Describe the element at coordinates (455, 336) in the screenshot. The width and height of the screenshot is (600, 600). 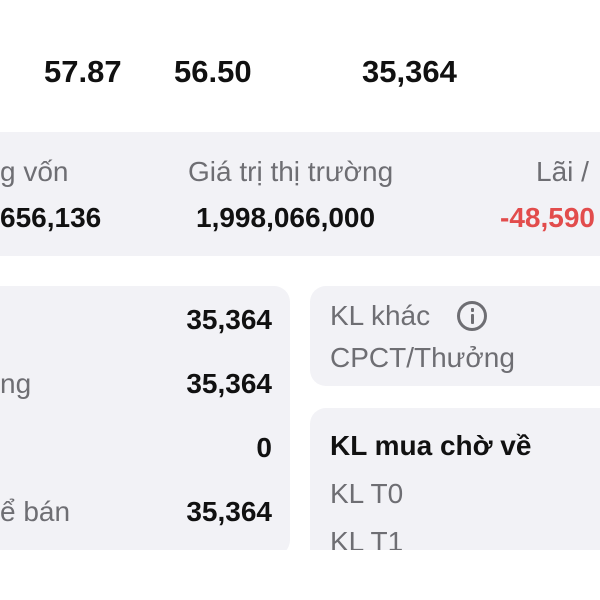
I see `other-volume-card: KL khác CPCT/Thưởng` at that location.